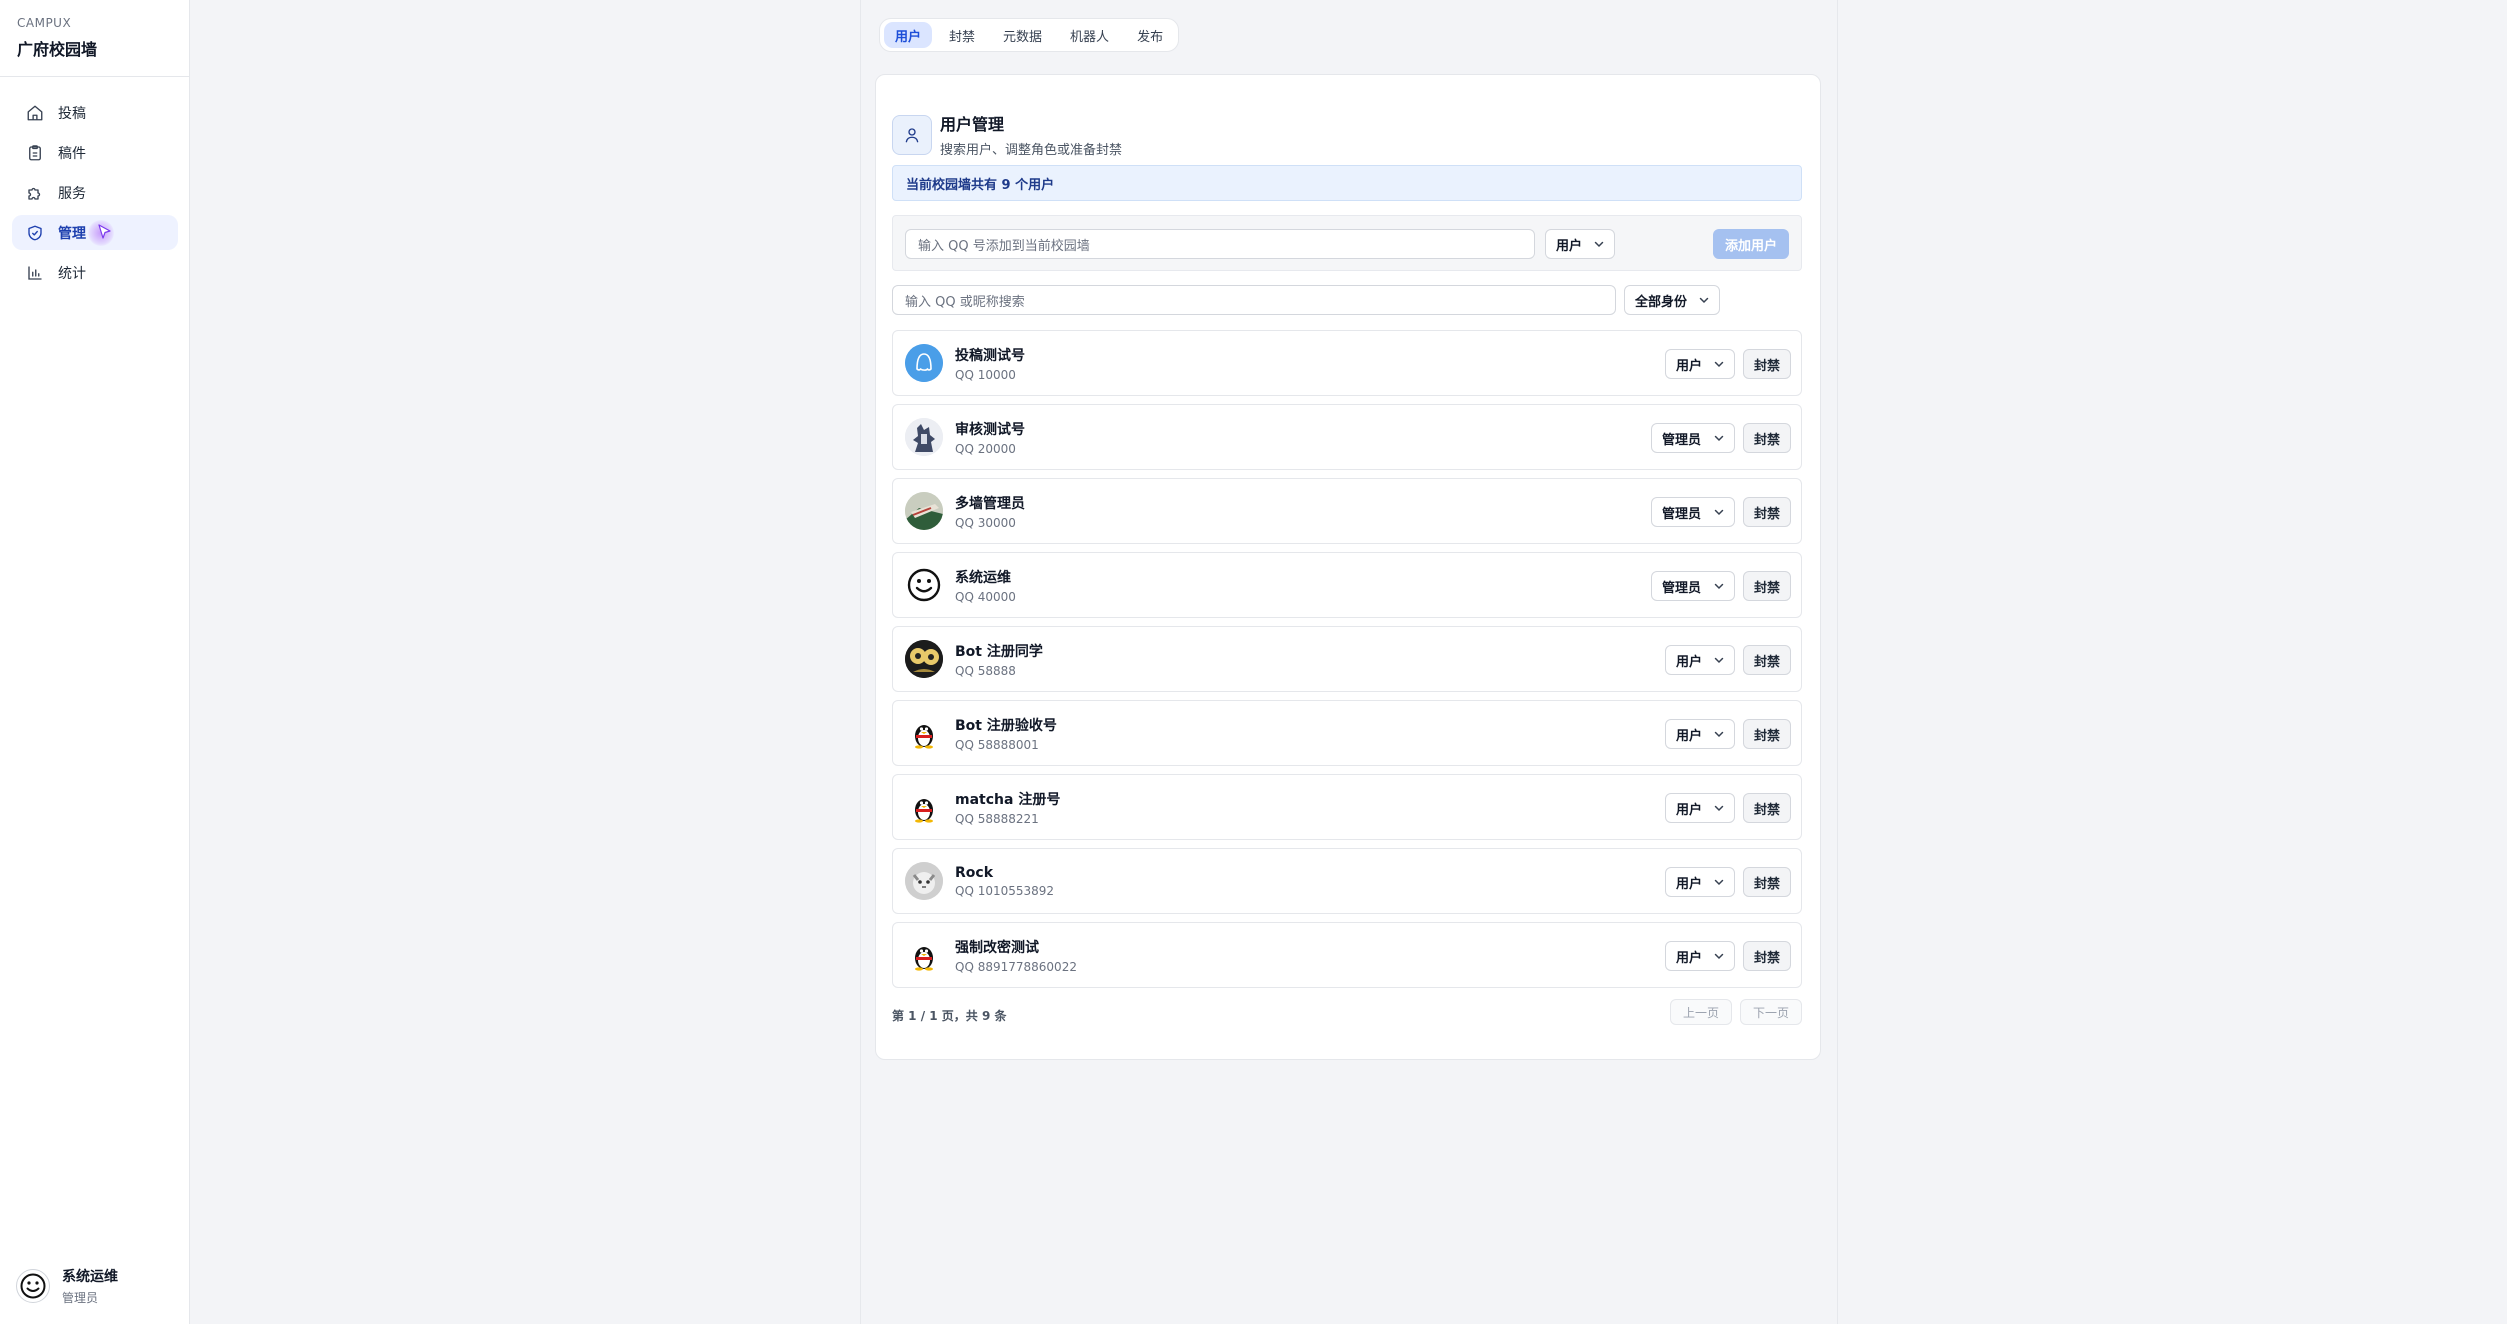 The height and width of the screenshot is (1324, 2507). What do you see at coordinates (1005, 890) in the screenshot?
I see `user-qq: QQ 1010553892` at bounding box center [1005, 890].